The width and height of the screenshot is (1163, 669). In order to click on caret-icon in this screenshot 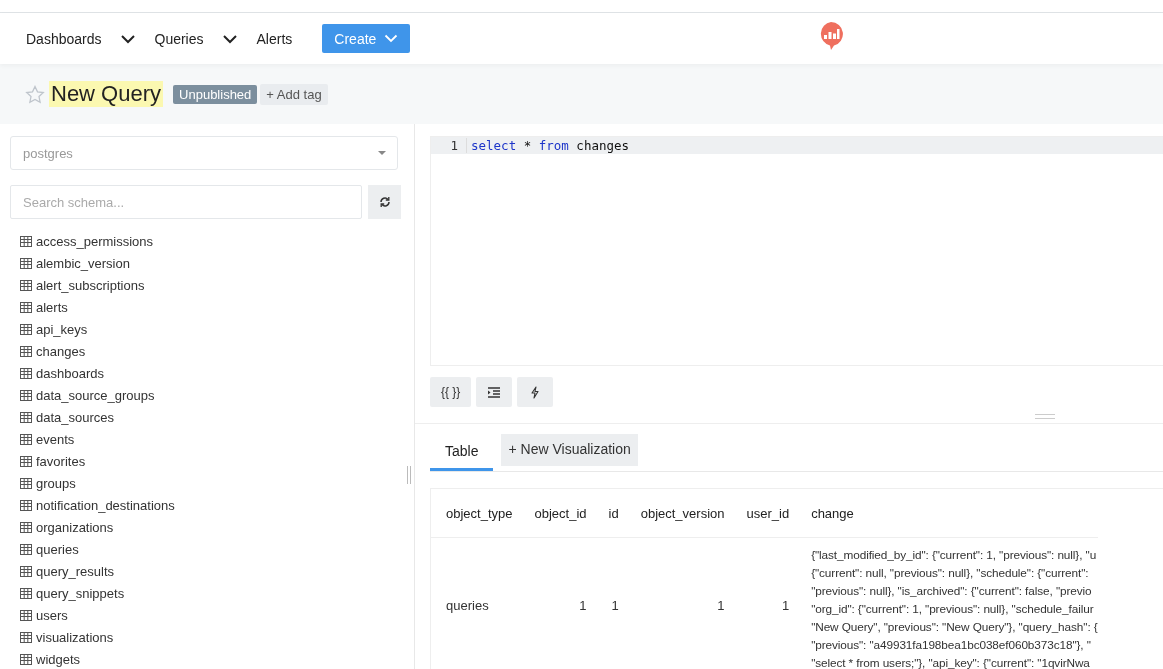, I will do `click(382, 153)`.